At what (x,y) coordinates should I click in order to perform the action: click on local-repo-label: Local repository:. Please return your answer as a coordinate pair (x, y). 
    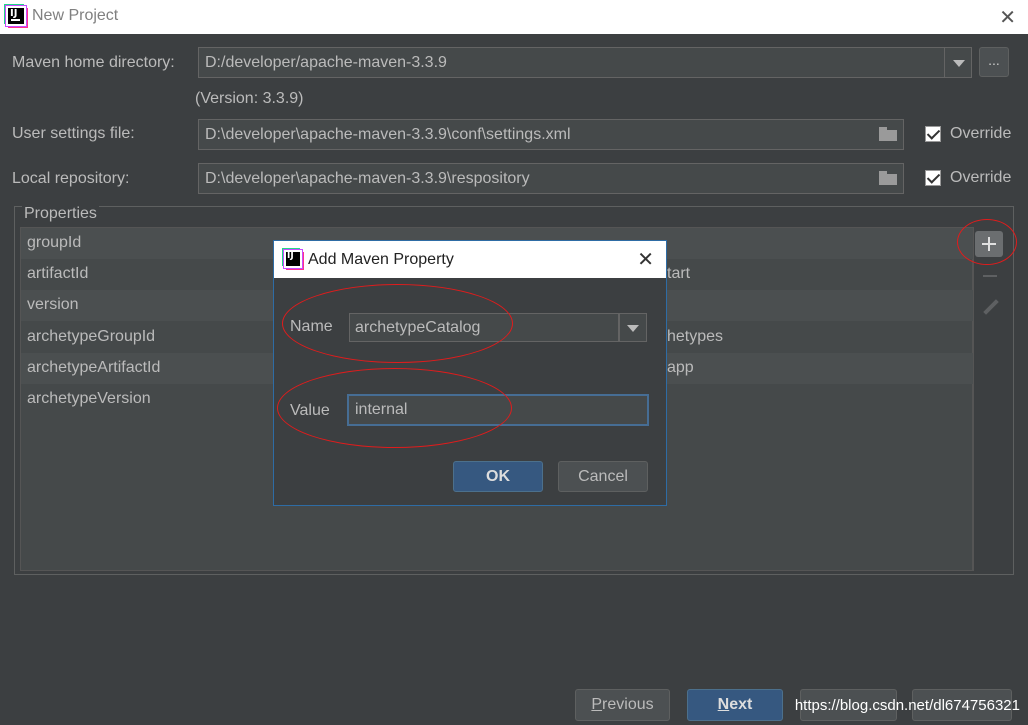
    Looking at the image, I should click on (71, 178).